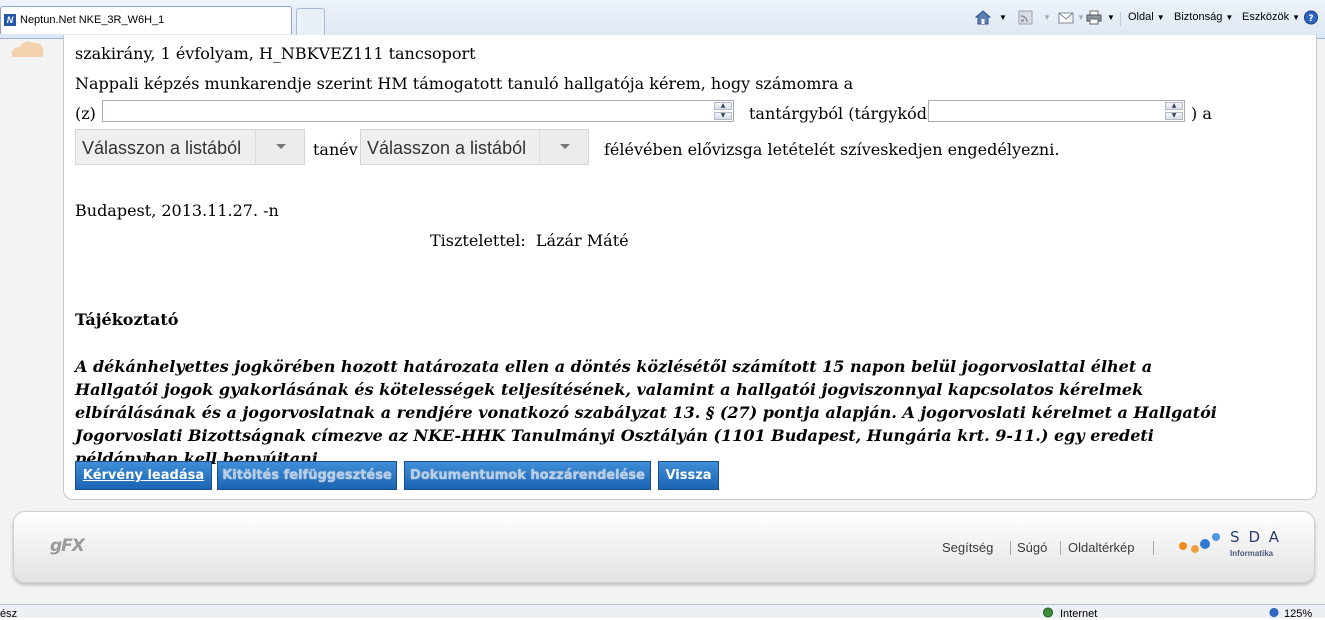 The image size is (1325, 620). I want to click on attach-documents-button: Dokumentumok hozzárendelése, so click(527, 475).